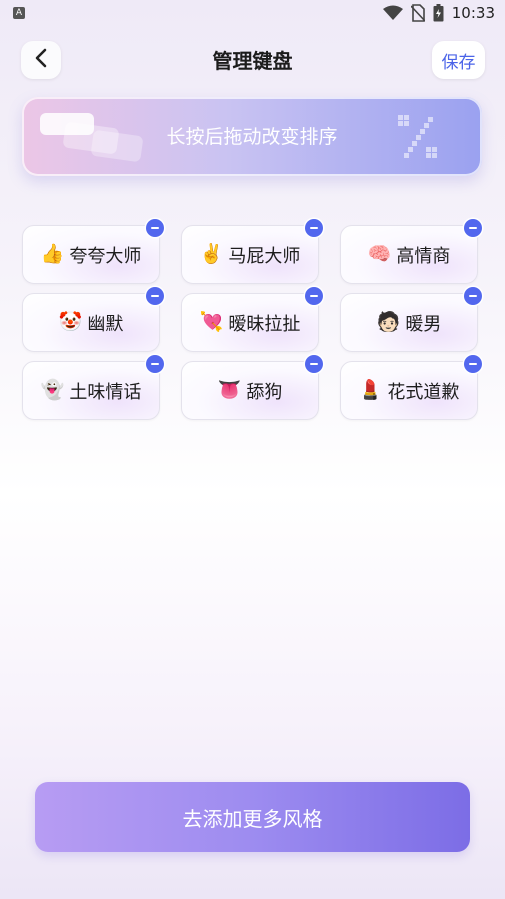 The height and width of the screenshot is (899, 505). What do you see at coordinates (229, 390) in the screenshot?
I see `chip-emoji-icon: 👅` at bounding box center [229, 390].